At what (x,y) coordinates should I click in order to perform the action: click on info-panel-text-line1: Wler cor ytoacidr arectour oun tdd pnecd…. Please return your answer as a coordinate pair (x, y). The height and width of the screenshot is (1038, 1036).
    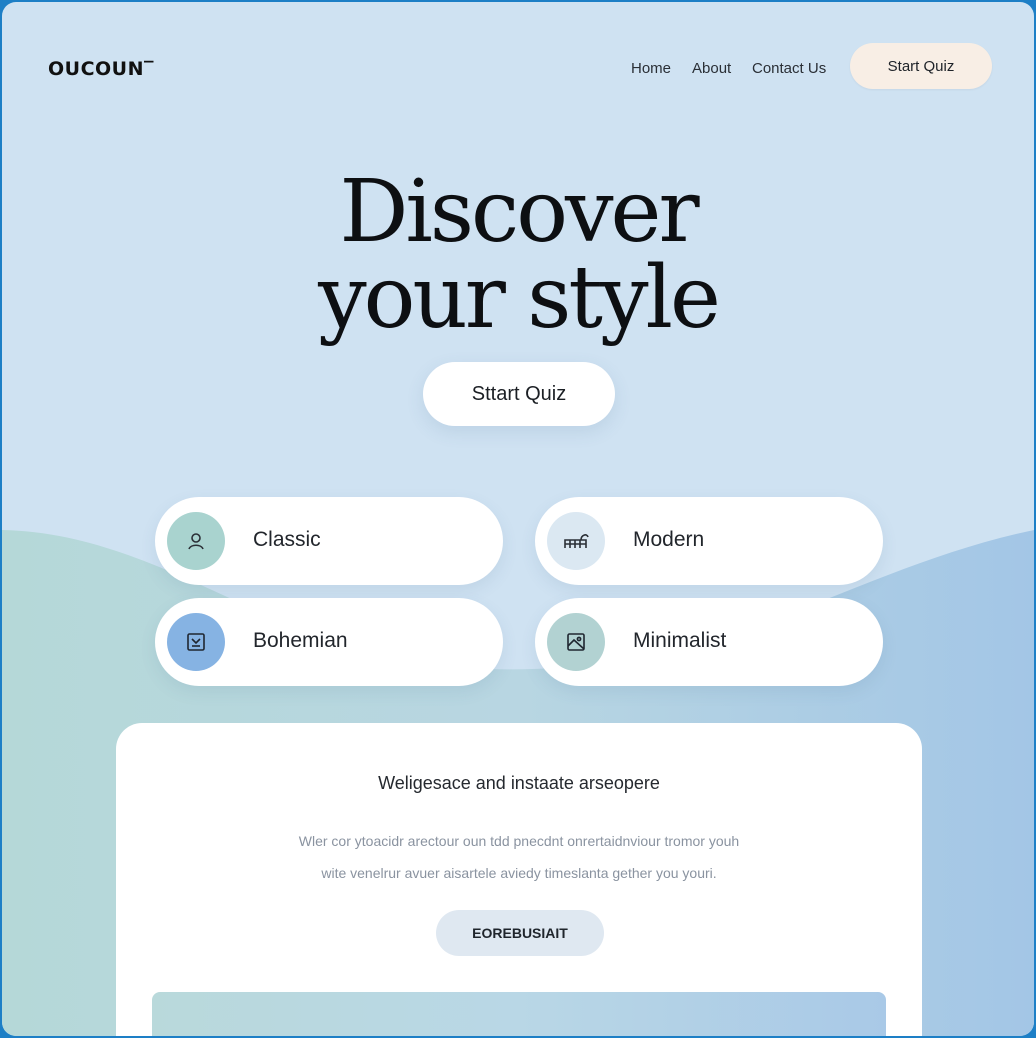
    Looking at the image, I should click on (519, 841).